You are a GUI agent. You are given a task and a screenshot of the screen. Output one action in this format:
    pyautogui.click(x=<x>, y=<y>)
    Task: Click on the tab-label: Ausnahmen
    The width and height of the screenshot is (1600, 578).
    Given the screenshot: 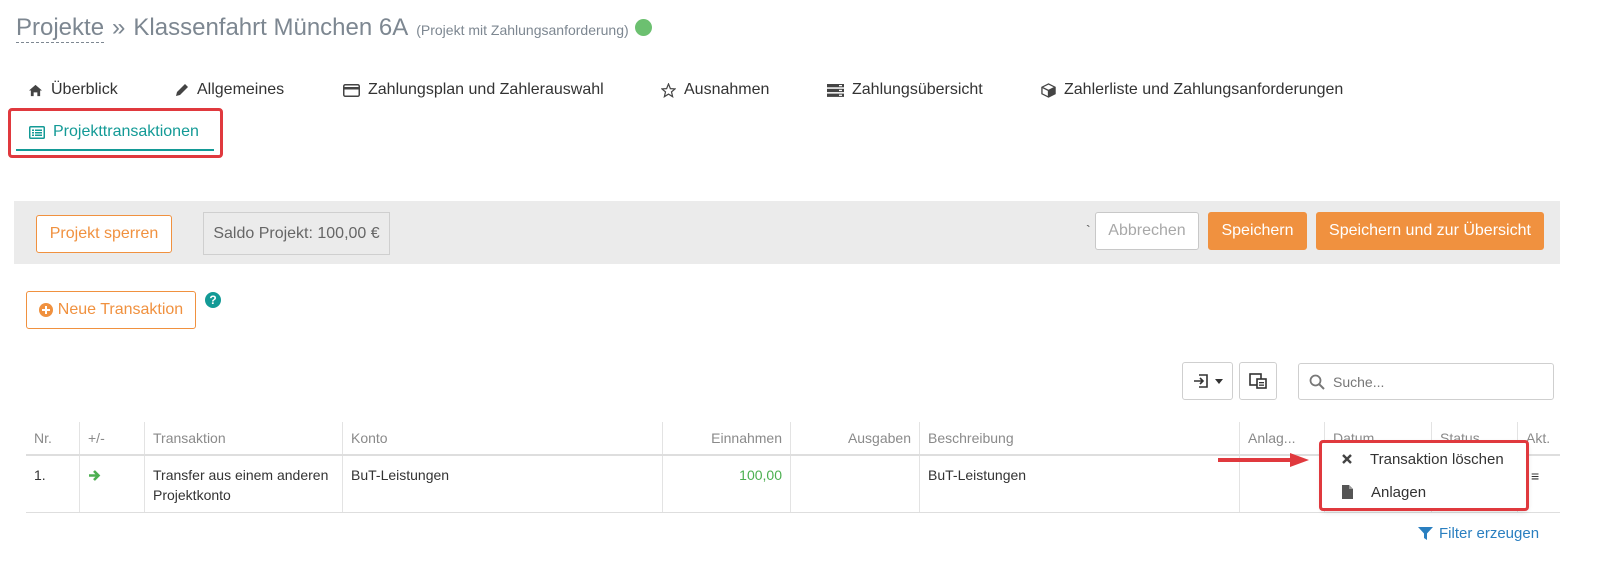 What is the action you would take?
    pyautogui.click(x=727, y=89)
    